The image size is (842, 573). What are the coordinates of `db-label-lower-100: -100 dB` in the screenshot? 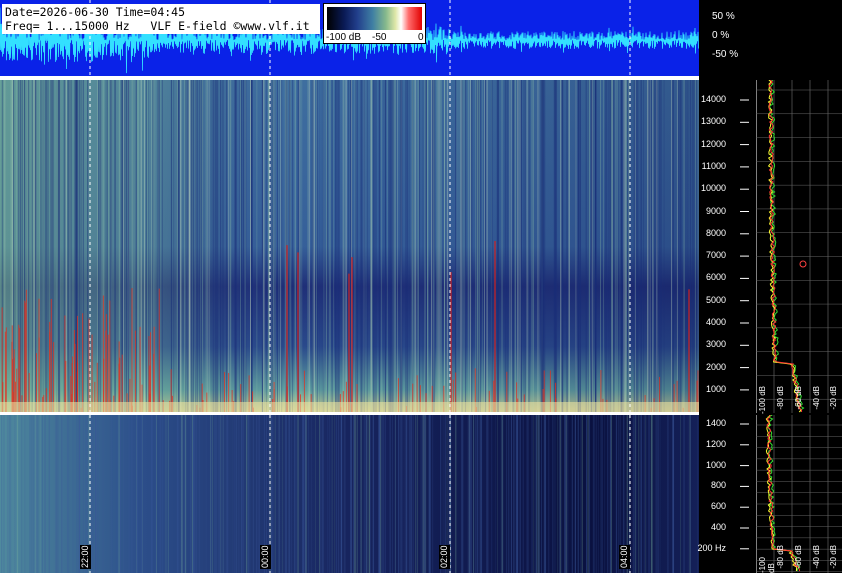 It's located at (767, 564).